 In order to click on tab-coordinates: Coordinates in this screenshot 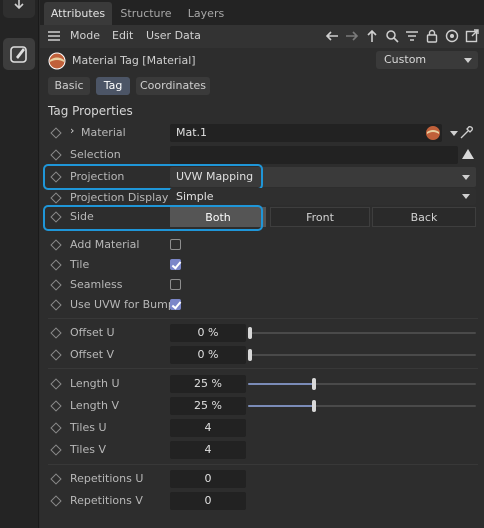, I will do `click(173, 86)`.